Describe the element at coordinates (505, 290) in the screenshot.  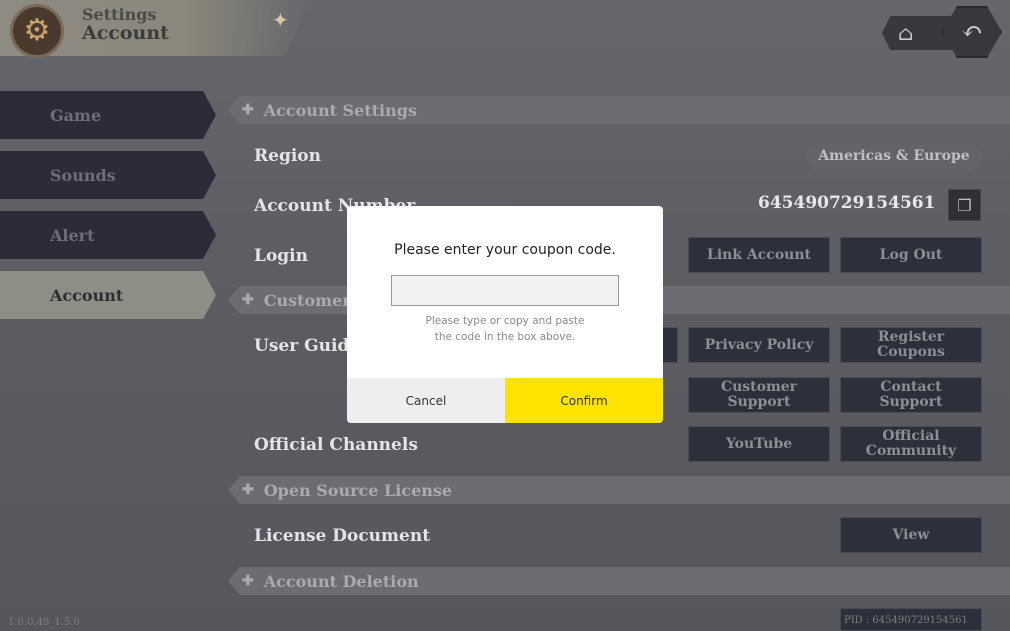
I see `coupon-code-input` at that location.